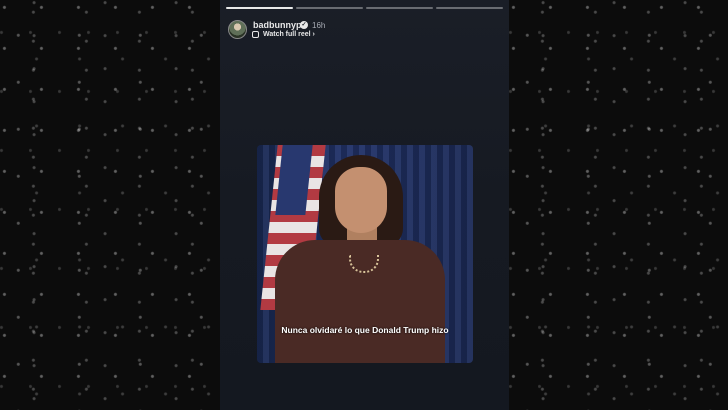  What do you see at coordinates (365, 330) in the screenshot?
I see `video-subtitle: Nunca olvidaré lo que Donald Trump hizo` at bounding box center [365, 330].